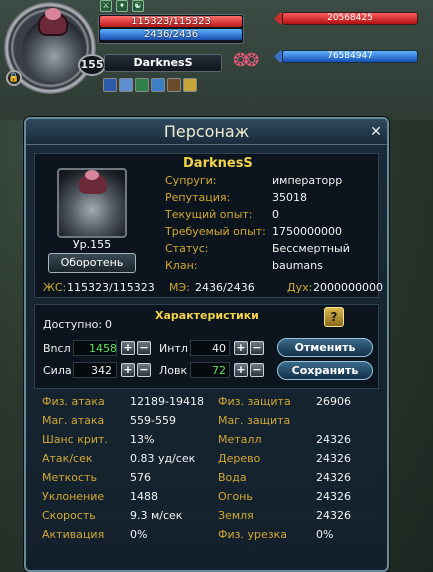  I want to click on stat-value: 559-559, so click(153, 420).